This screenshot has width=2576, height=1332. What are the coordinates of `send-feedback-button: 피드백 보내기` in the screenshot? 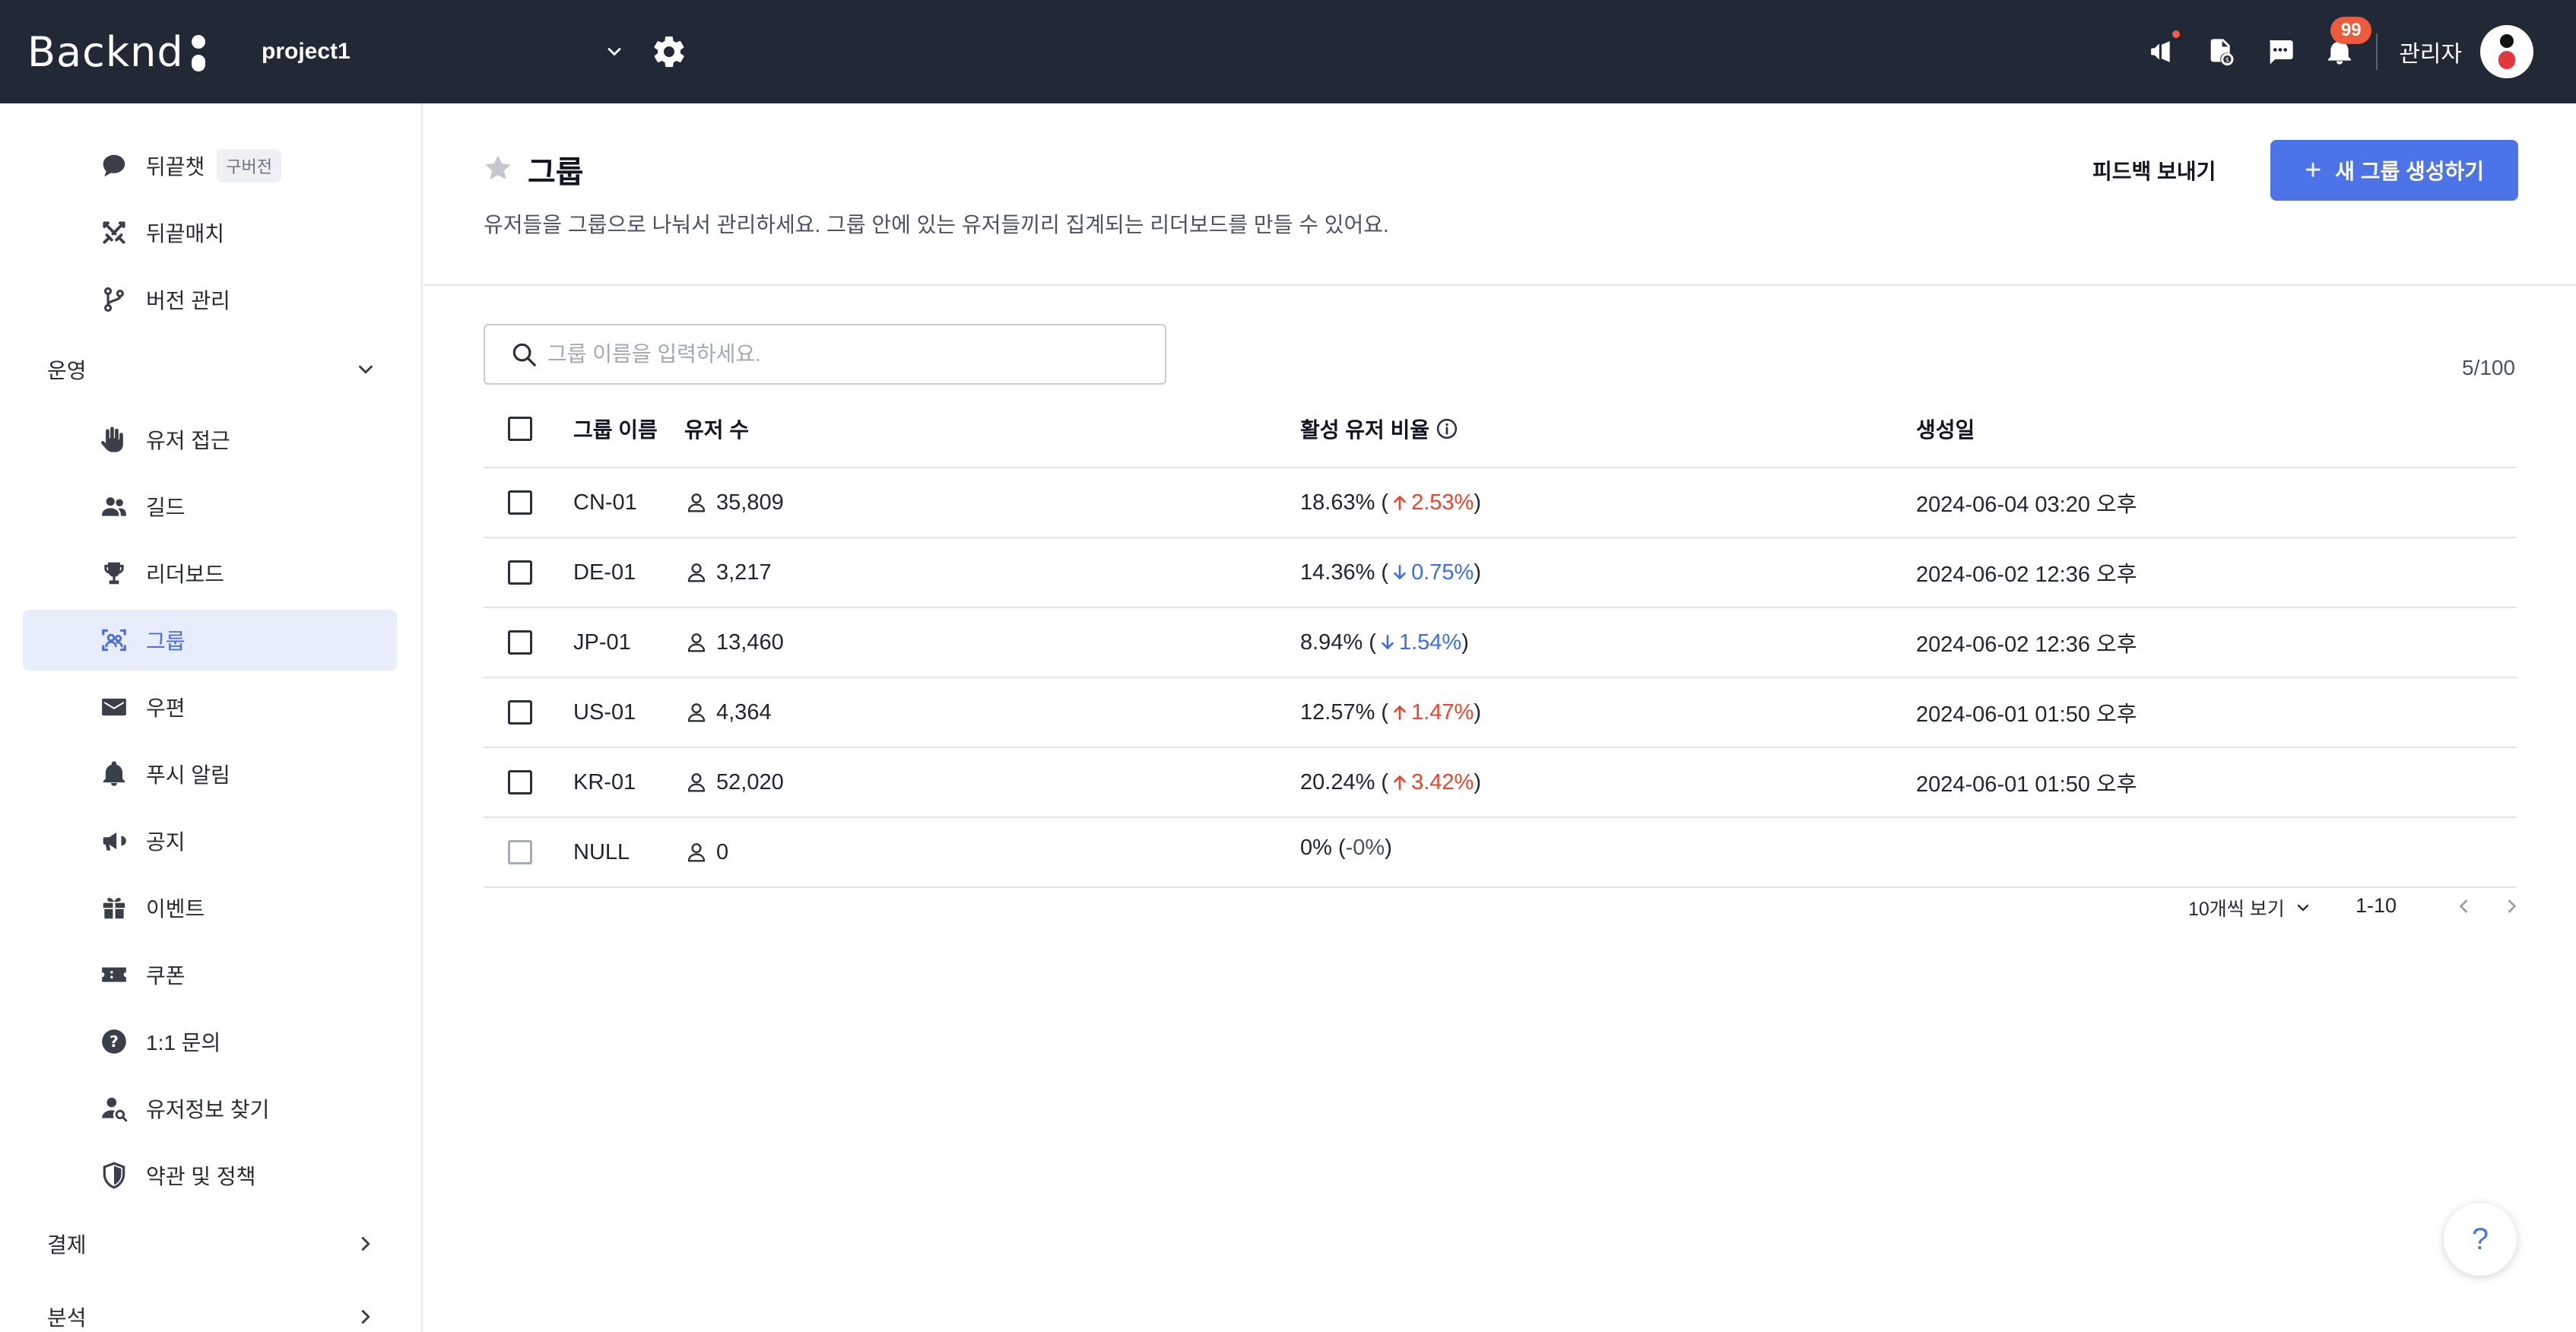 It's located at (2154, 171).